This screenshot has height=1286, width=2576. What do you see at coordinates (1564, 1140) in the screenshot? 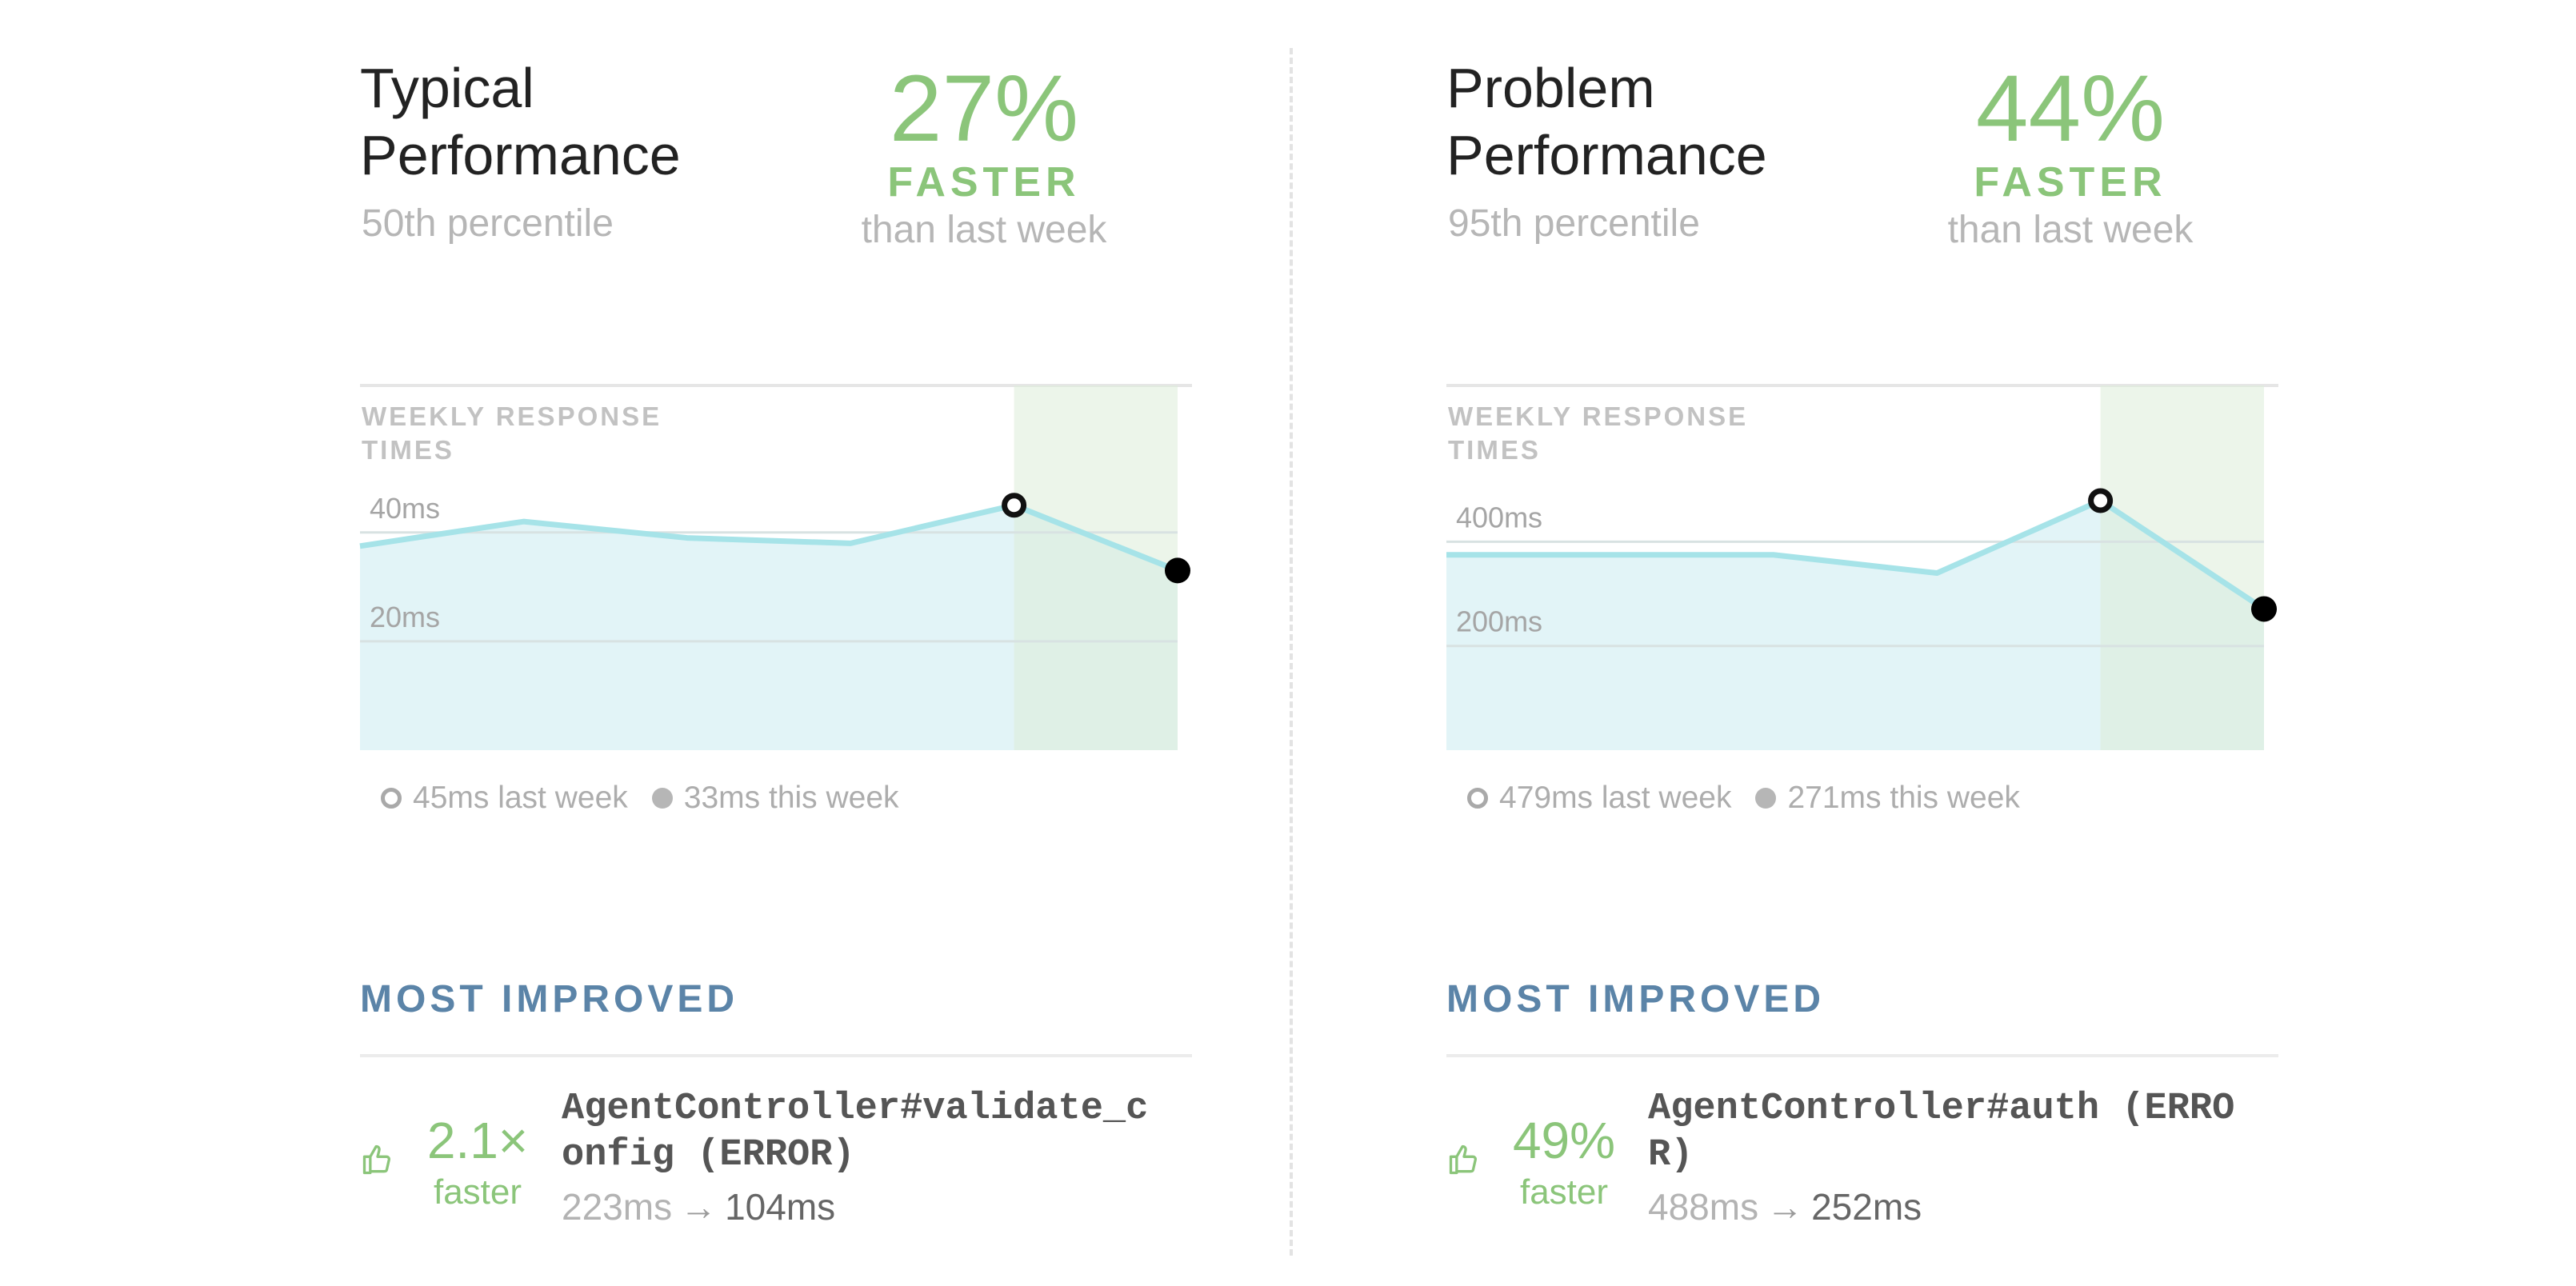
I see `most-improved-value: 49%` at bounding box center [1564, 1140].